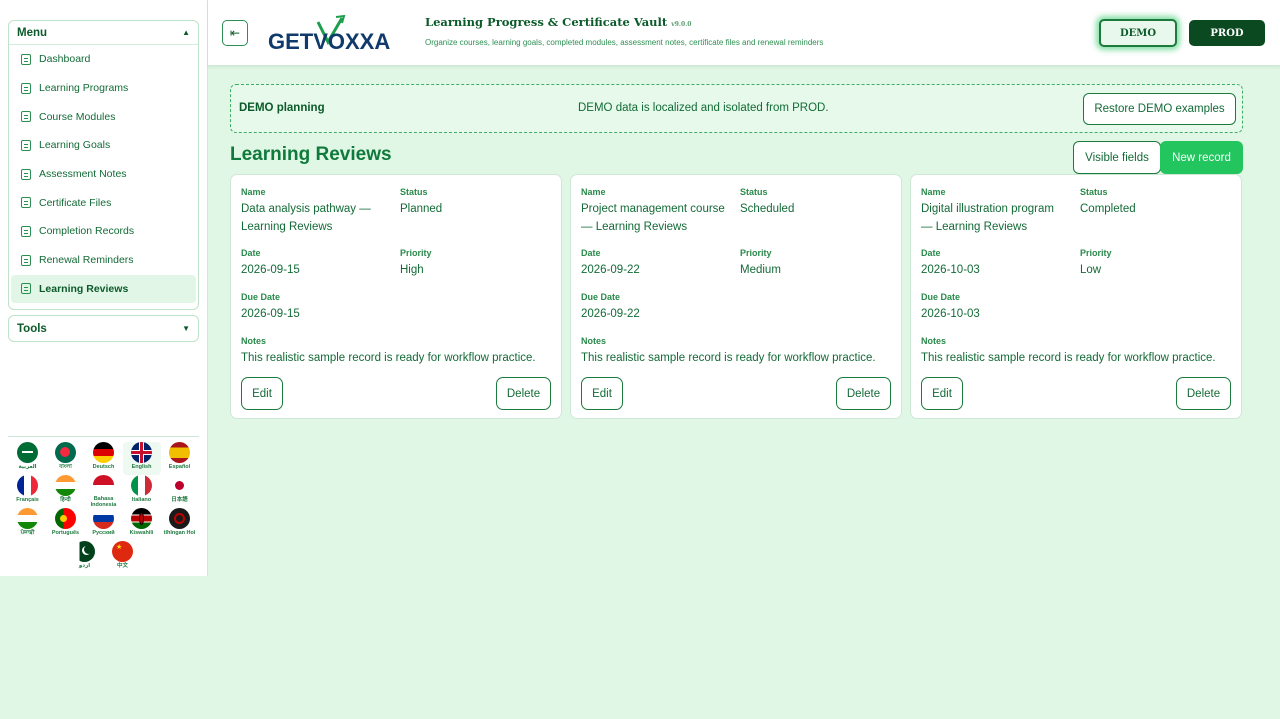  I want to click on sidebar-item-learning-programs: Learning Programs, so click(103, 88).